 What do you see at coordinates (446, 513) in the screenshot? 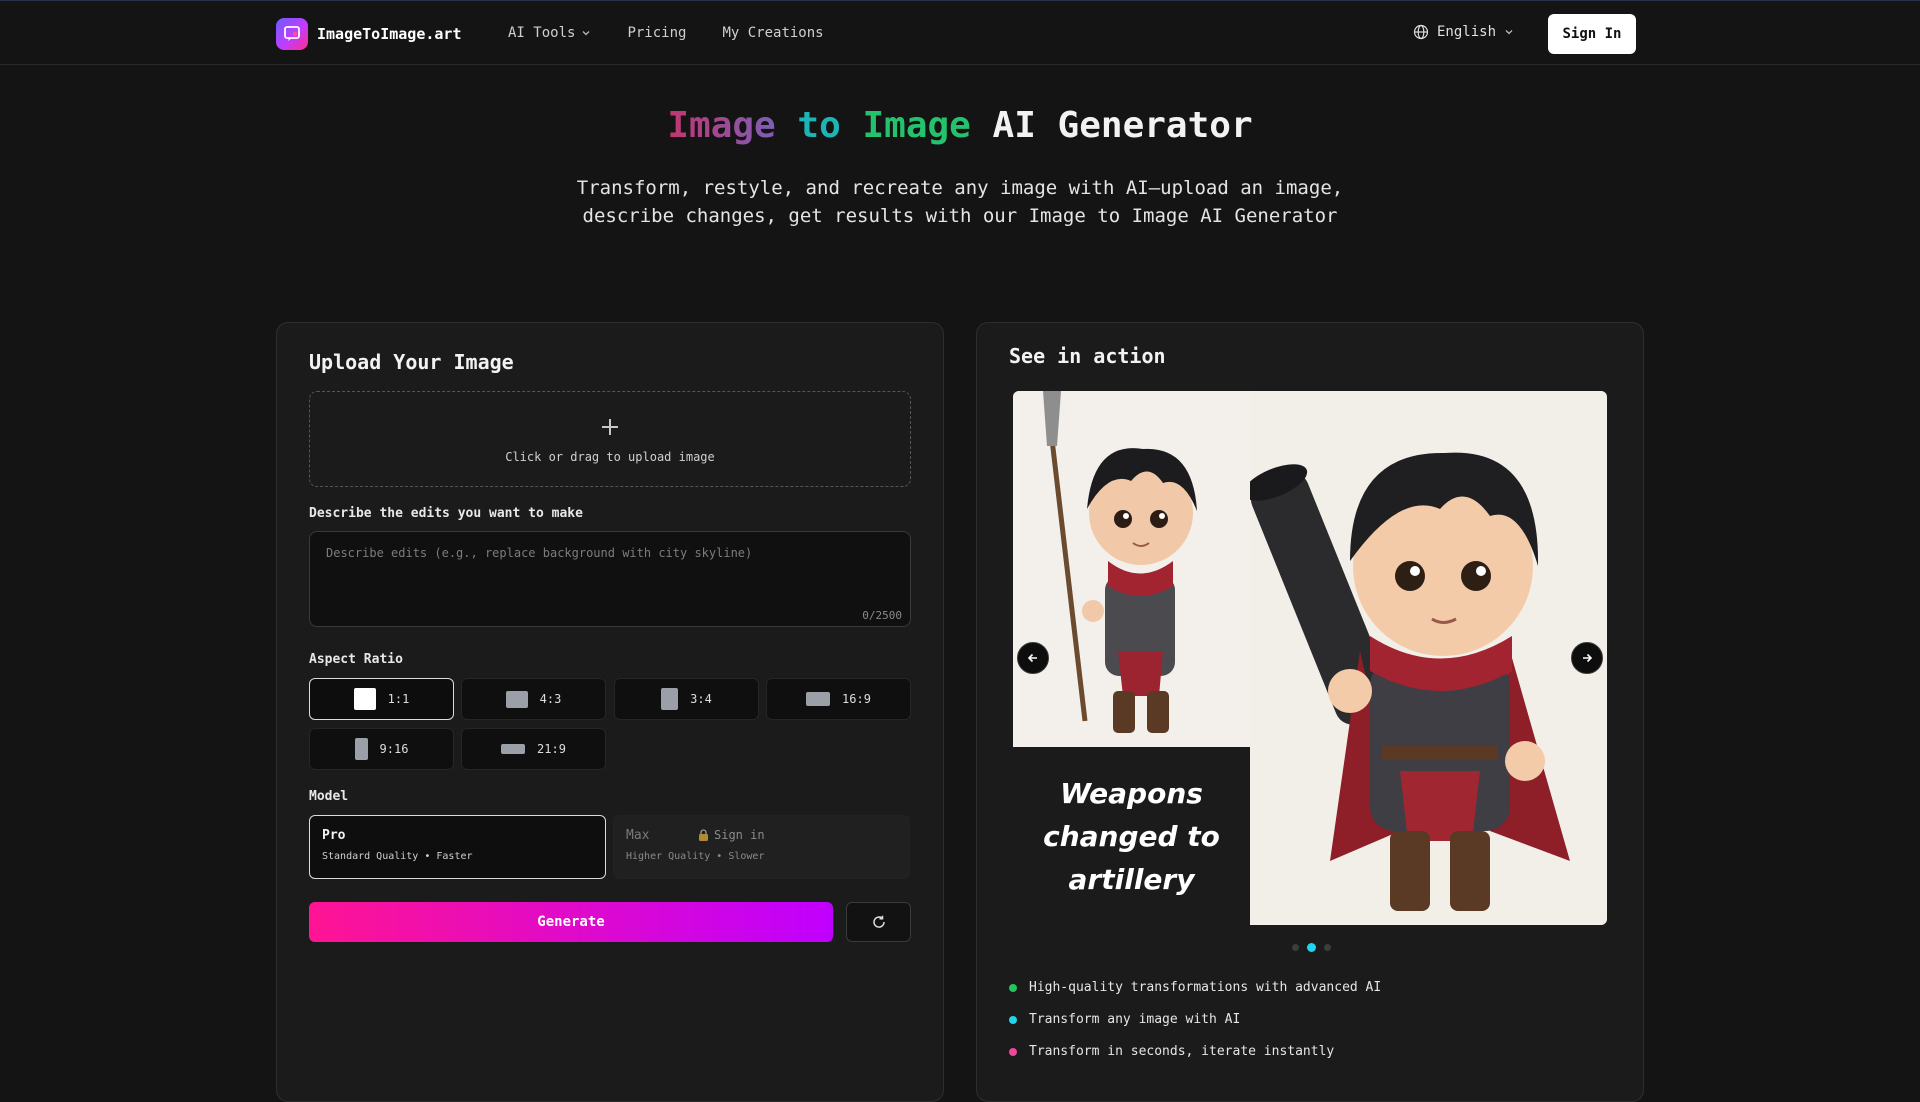
I see `edits-label: Describe the edits you want to make` at bounding box center [446, 513].